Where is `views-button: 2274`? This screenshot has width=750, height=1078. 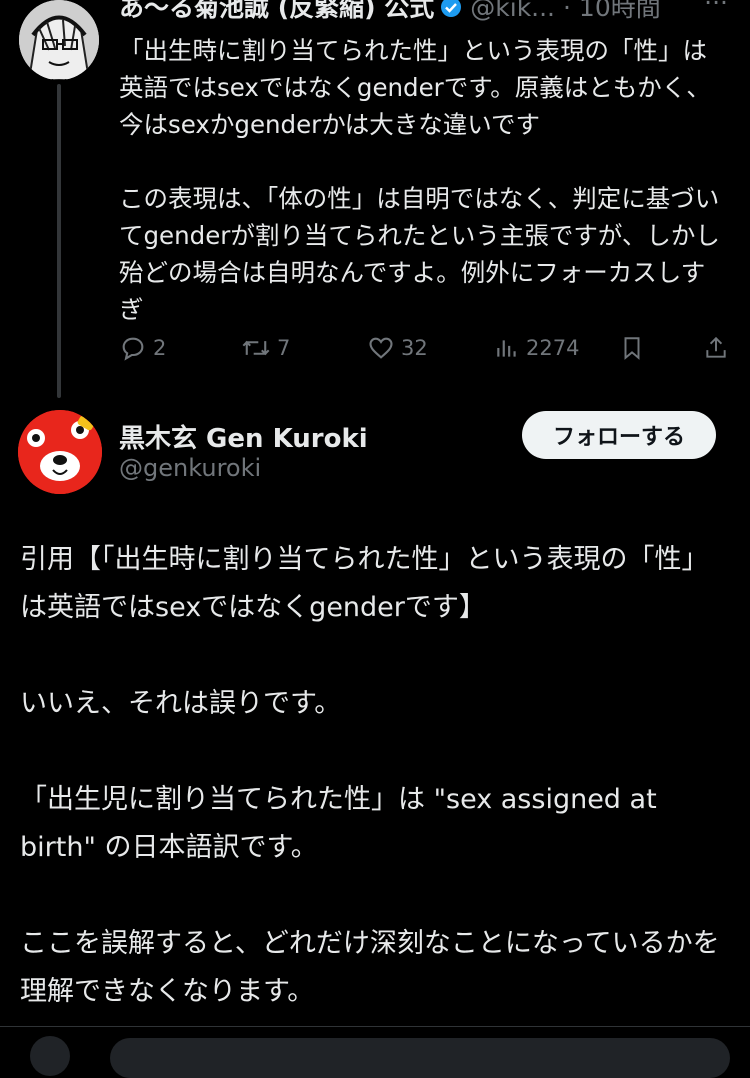 views-button: 2274 is located at coordinates (536, 348).